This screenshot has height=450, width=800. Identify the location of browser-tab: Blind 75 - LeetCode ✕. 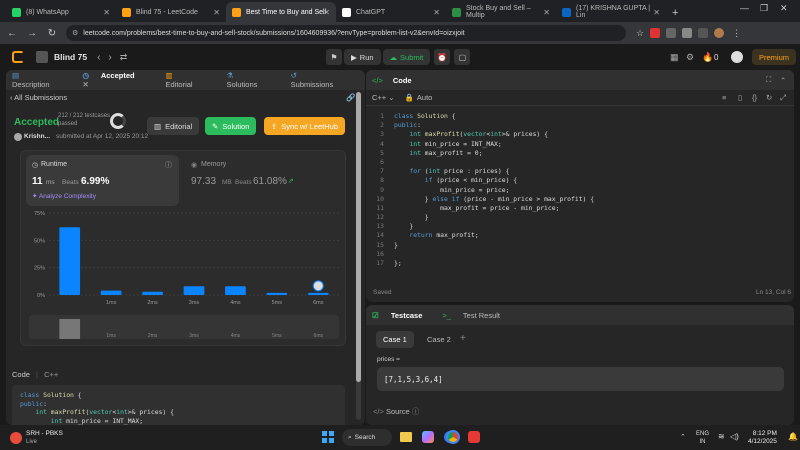
(171, 12).